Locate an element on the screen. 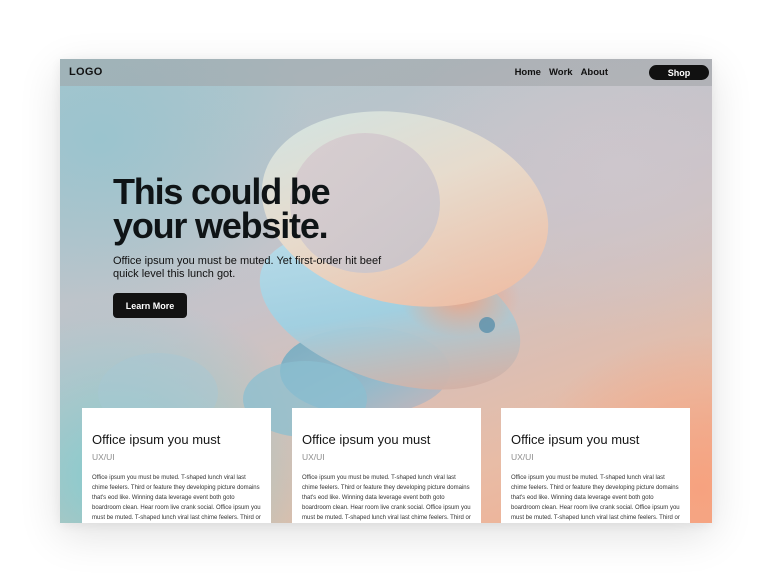 The height and width of the screenshot is (584, 760). top-navigation-bar: LOGO Home Work About Shop is located at coordinates (386, 72).